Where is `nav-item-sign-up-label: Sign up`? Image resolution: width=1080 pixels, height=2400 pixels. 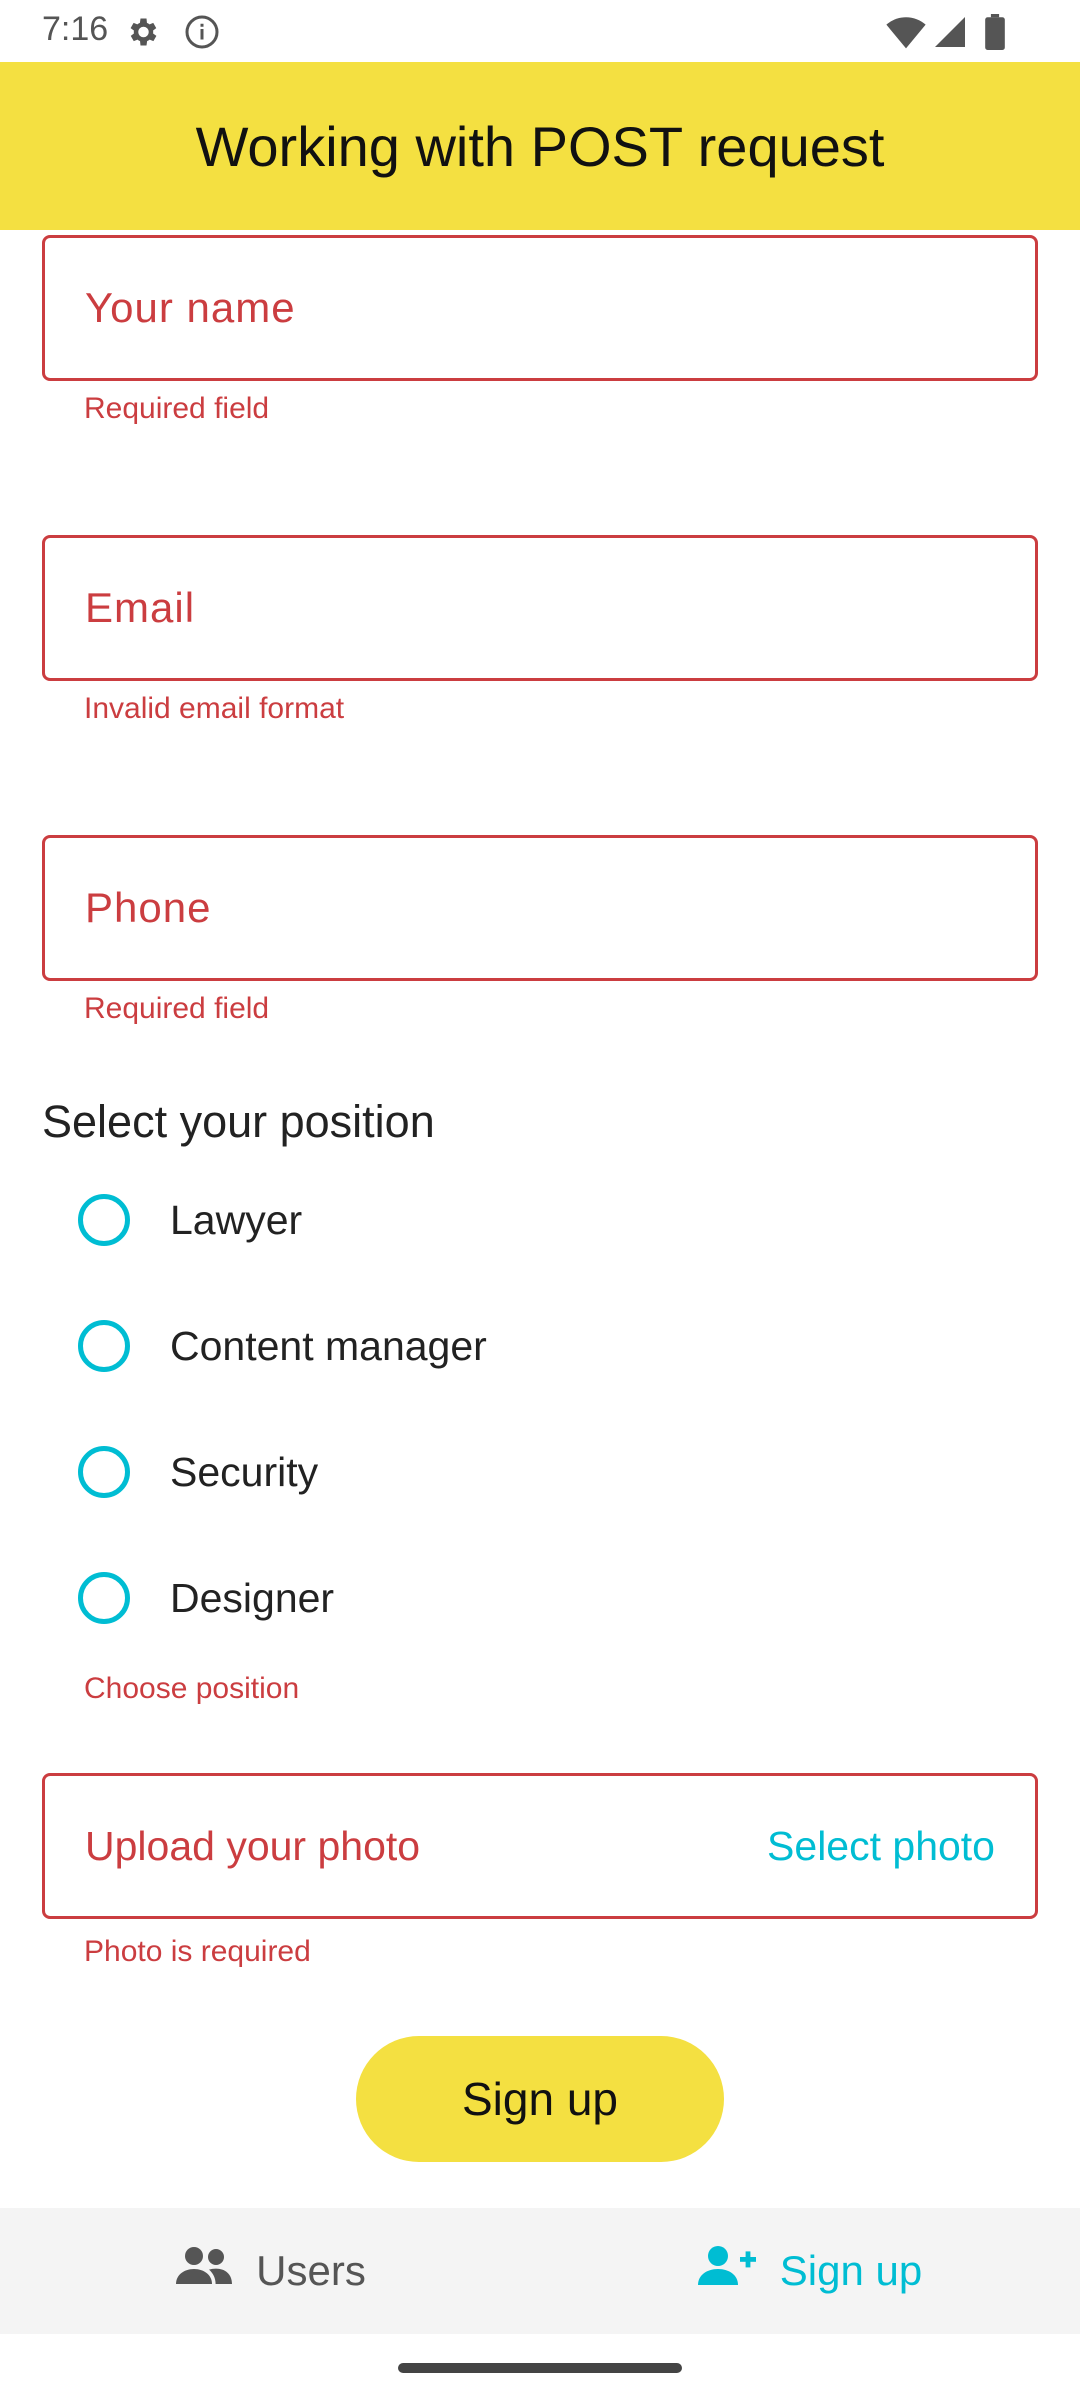 nav-item-sign-up-label: Sign up is located at coordinates (851, 2270).